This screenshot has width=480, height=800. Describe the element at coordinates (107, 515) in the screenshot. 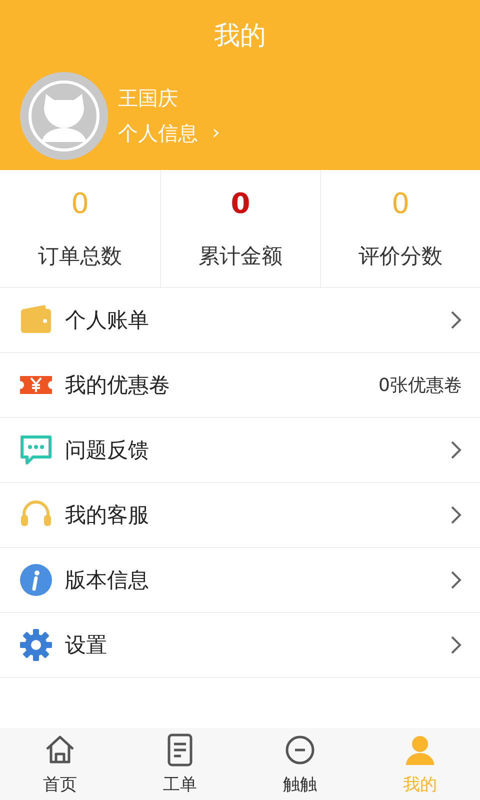

I see `menu-label: 我的客服` at that location.